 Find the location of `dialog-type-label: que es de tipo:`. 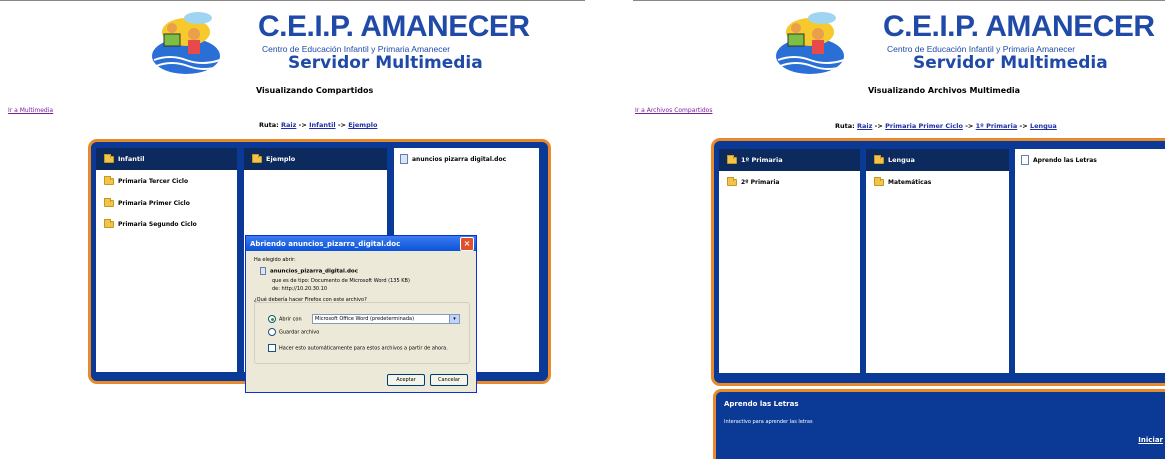

dialog-type-label: que es de tipo: is located at coordinates (291, 281).